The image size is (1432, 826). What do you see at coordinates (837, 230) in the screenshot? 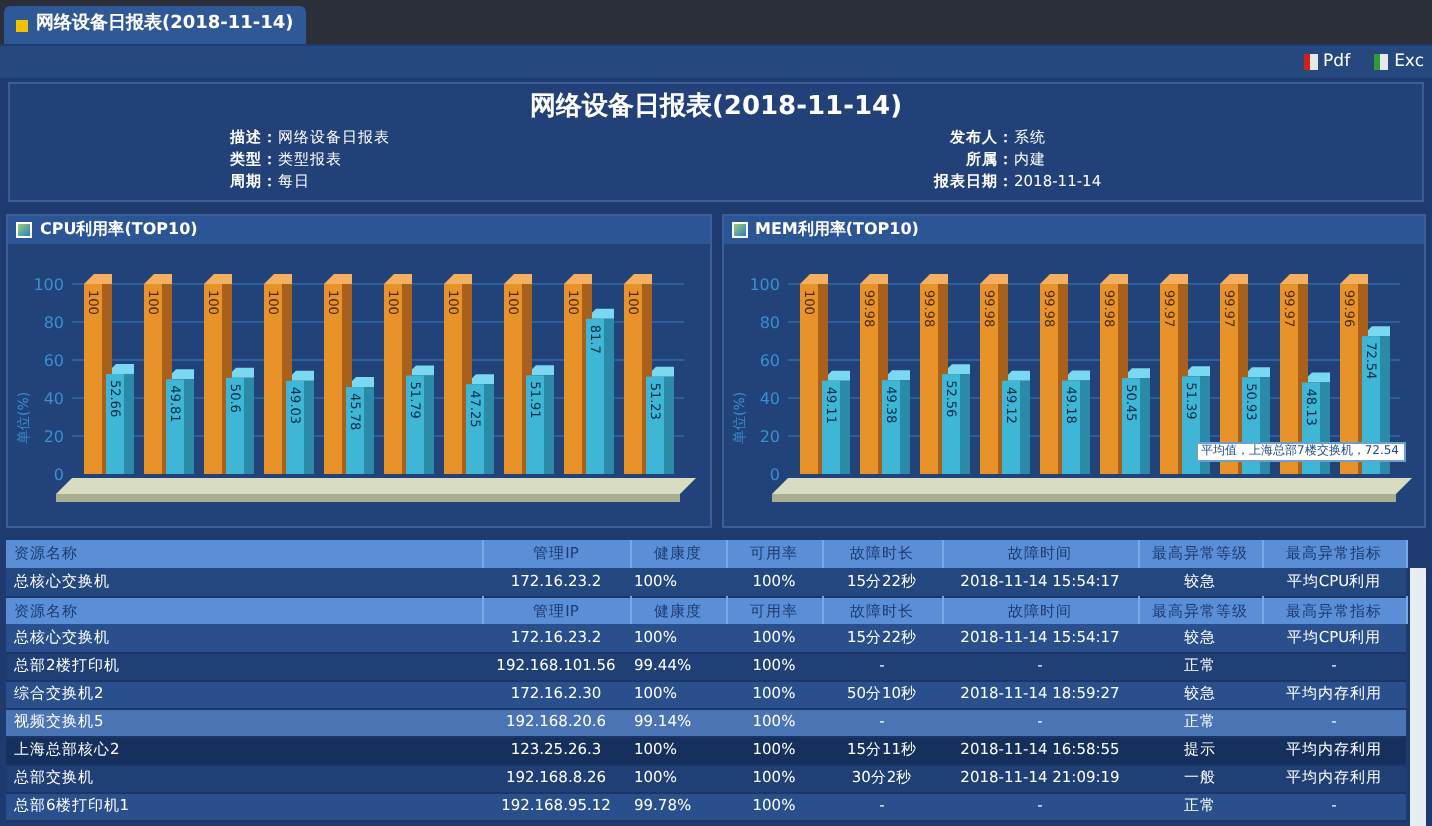
I see `chart-title: MEM利用率(TOP10)` at bounding box center [837, 230].